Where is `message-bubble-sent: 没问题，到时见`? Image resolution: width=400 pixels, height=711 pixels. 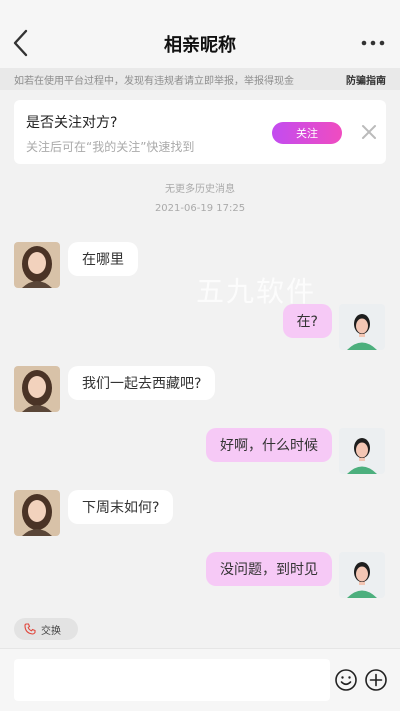 message-bubble-sent: 没问题，到时见 is located at coordinates (269, 569).